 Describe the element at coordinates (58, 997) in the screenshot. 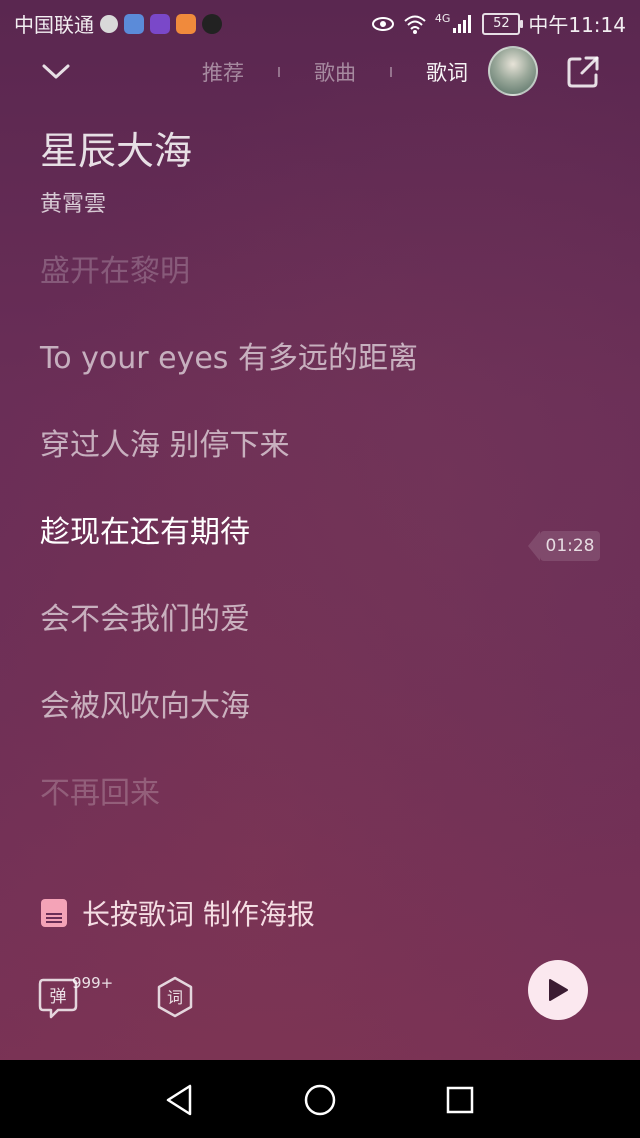

I see `svg-text: 弹` at that location.